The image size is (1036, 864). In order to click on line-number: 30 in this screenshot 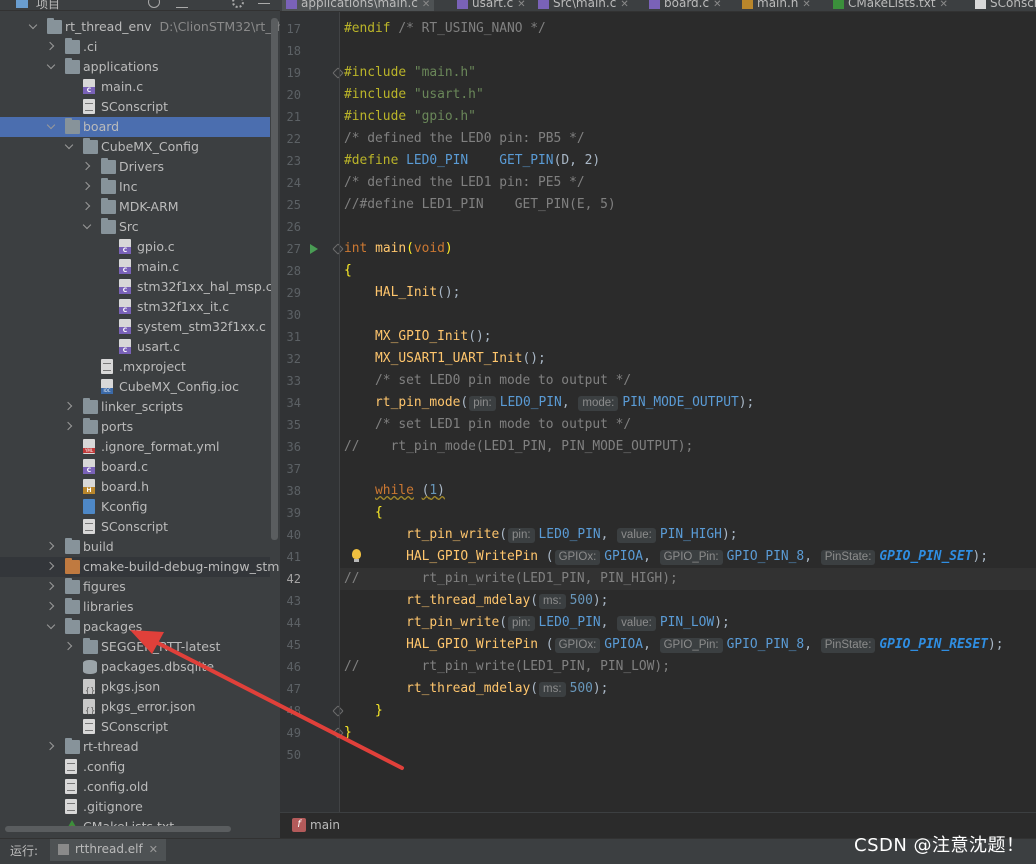, I will do `click(290, 315)`.